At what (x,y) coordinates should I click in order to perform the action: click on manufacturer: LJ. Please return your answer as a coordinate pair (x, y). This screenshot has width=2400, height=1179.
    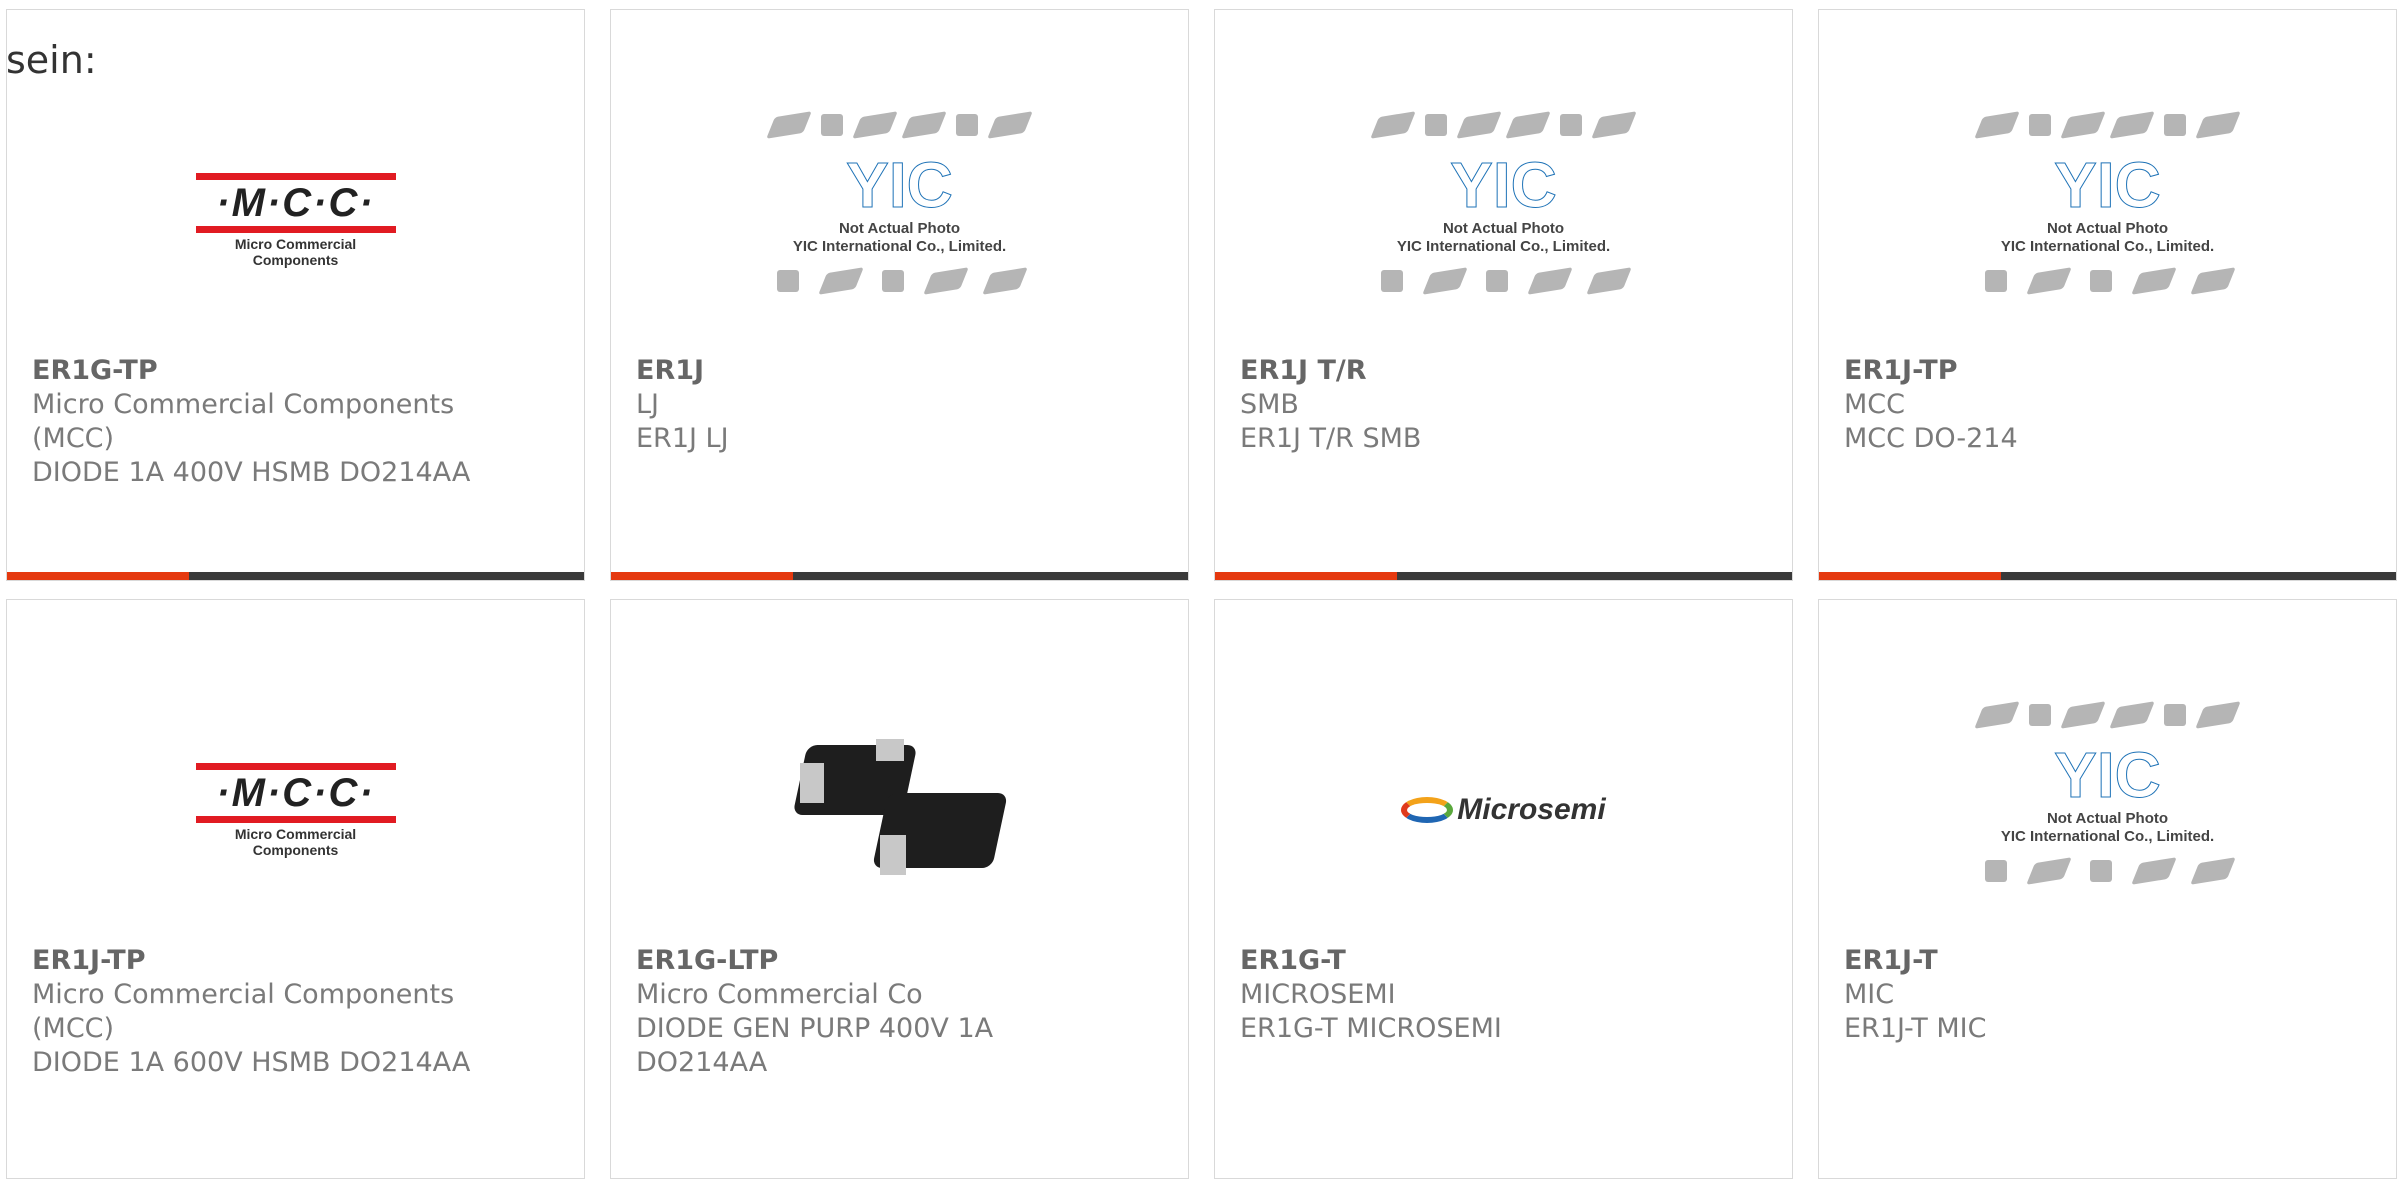
    Looking at the image, I should click on (648, 404).